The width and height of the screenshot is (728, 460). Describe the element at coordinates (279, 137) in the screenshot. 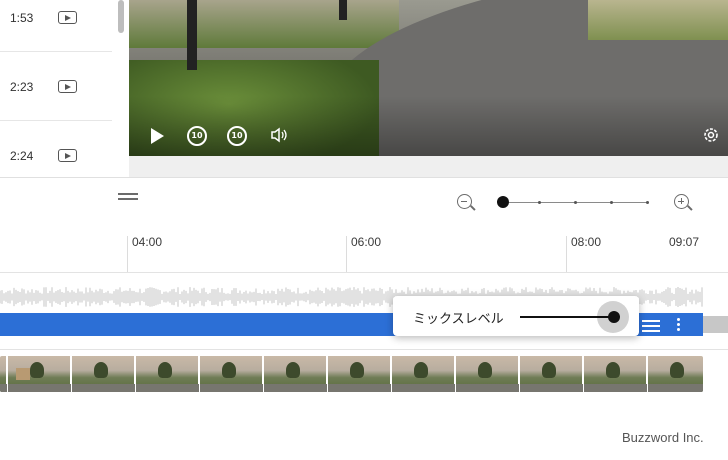

I see `volume-icon` at that location.